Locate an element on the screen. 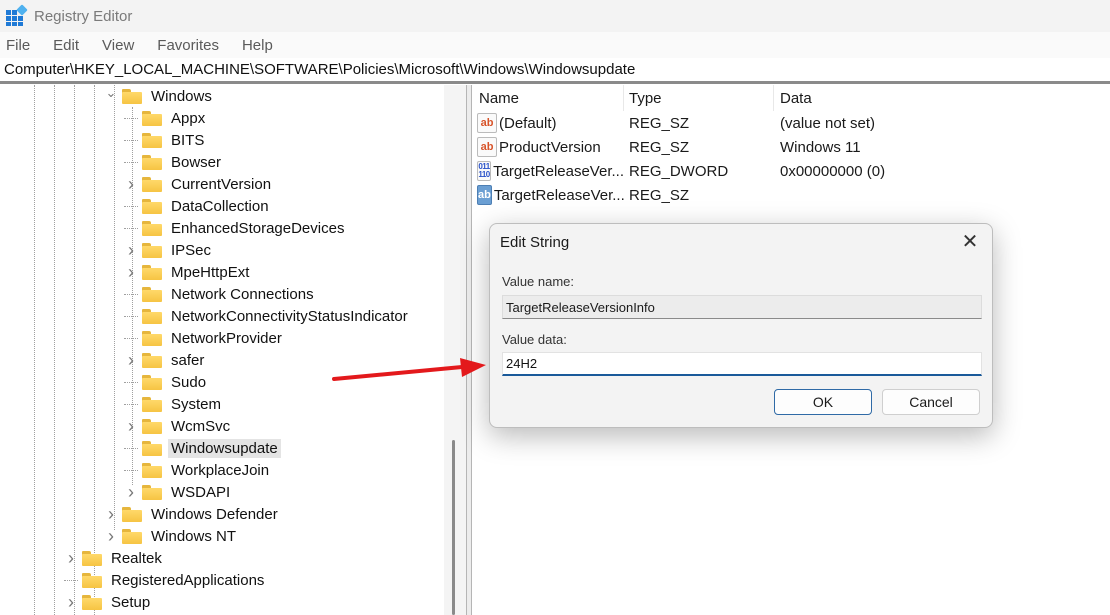 The width and height of the screenshot is (1110, 615). tree-item: Network Connections is located at coordinates (220, 294).